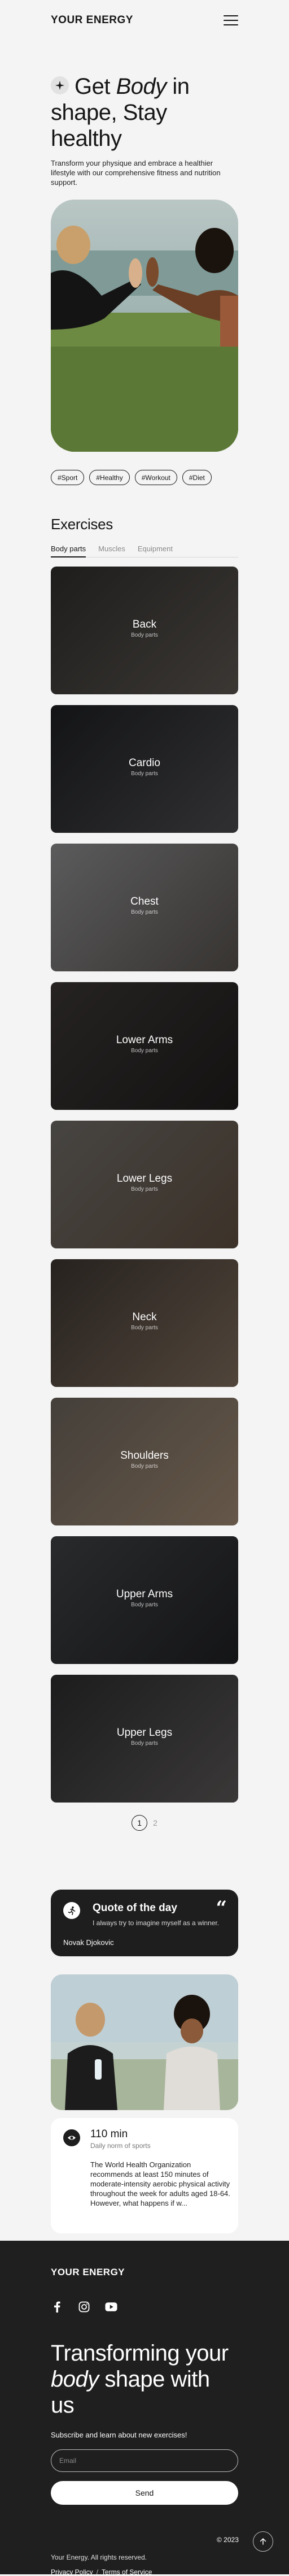  Describe the element at coordinates (71, 2137) in the screenshot. I see `eye-icon` at that location.